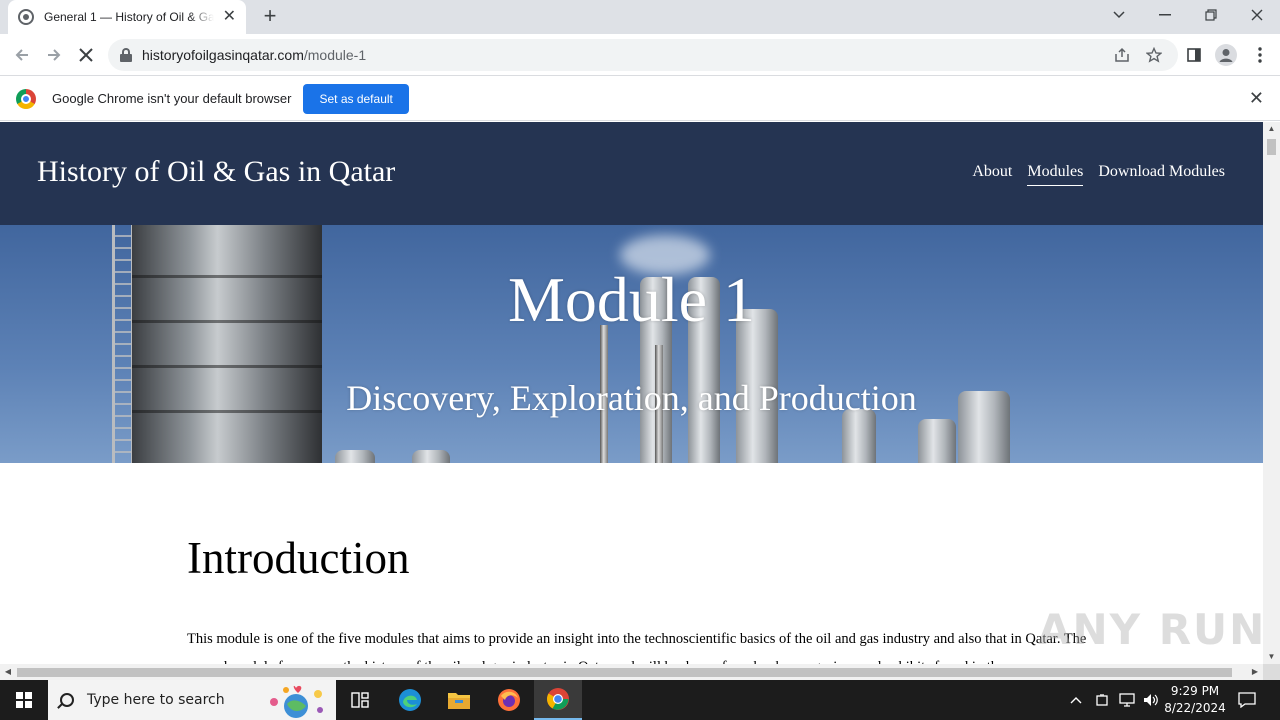 Image resolution: width=1280 pixels, height=720 pixels. I want to click on edge-icon, so click(410, 700).